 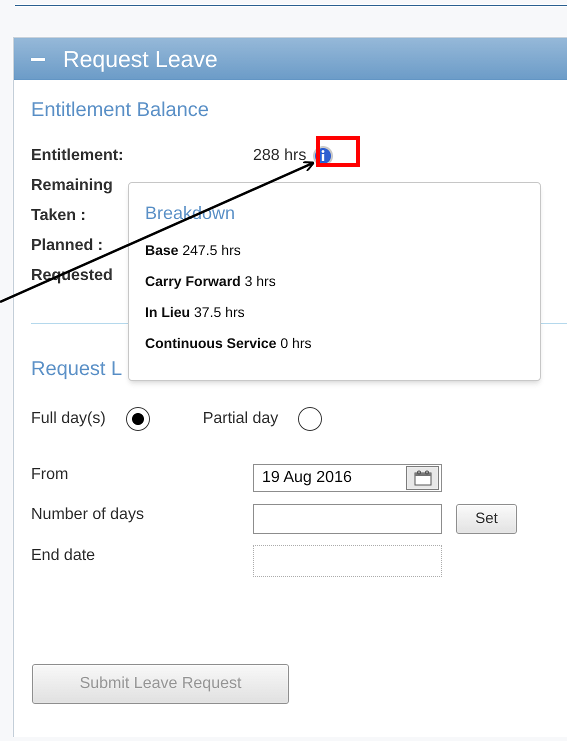 I want to click on balance-label: Remaining, so click(x=72, y=185).